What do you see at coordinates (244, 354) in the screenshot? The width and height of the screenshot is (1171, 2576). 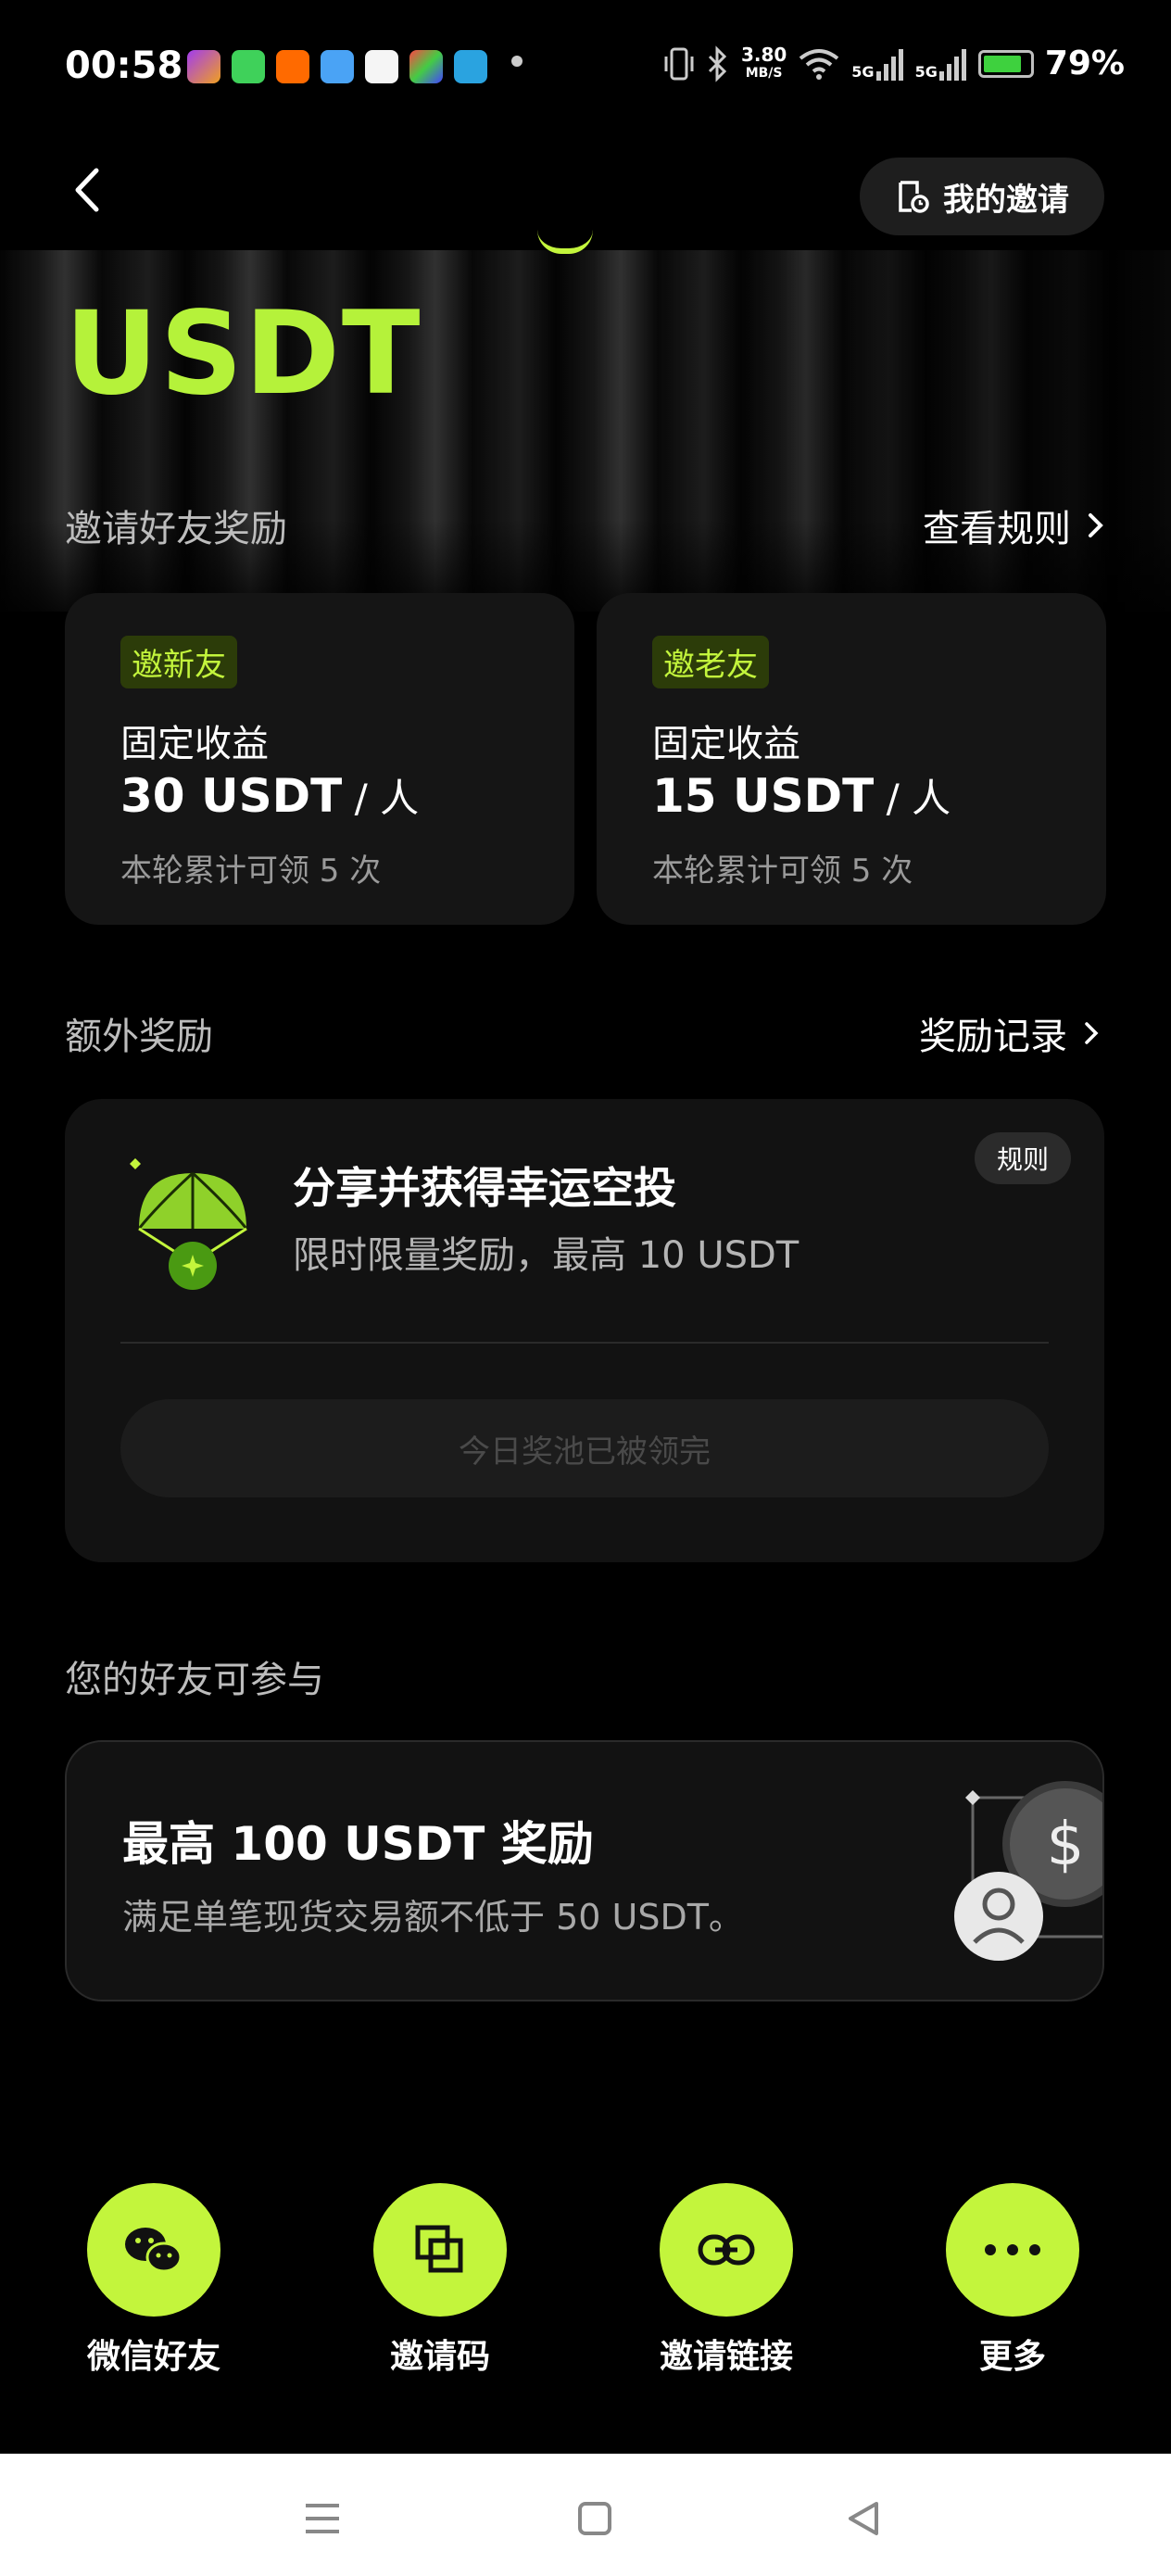 I see `hero-title: USDT` at bounding box center [244, 354].